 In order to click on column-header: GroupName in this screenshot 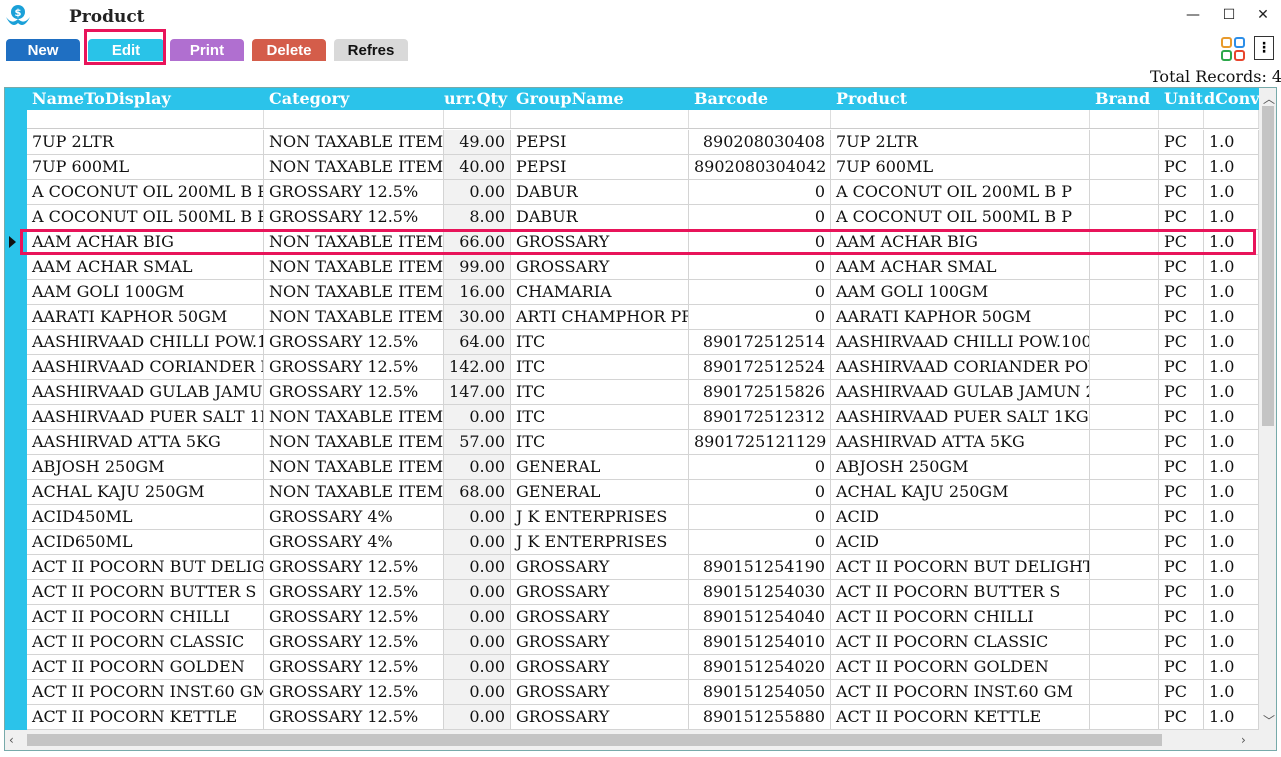, I will do `click(600, 99)`.